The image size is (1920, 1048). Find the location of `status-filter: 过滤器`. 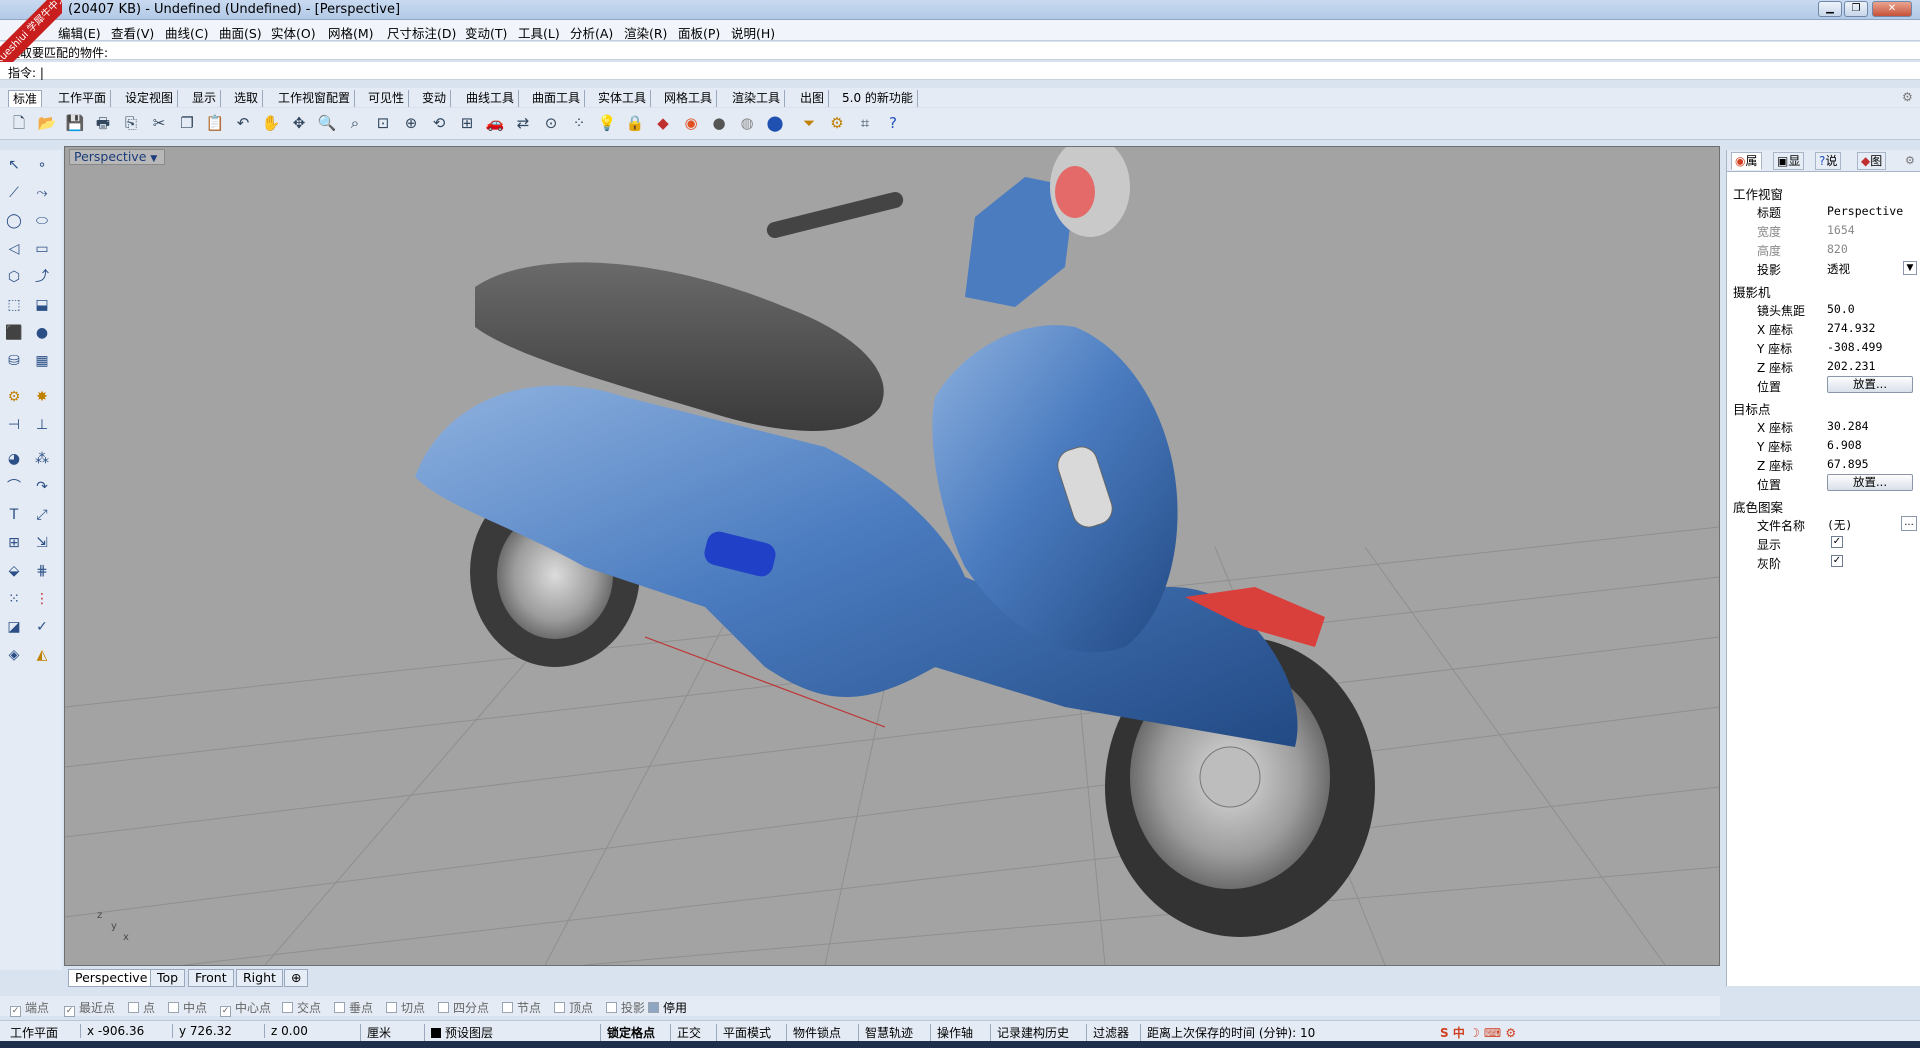

status-filter: 过滤器 is located at coordinates (1107, 1032).